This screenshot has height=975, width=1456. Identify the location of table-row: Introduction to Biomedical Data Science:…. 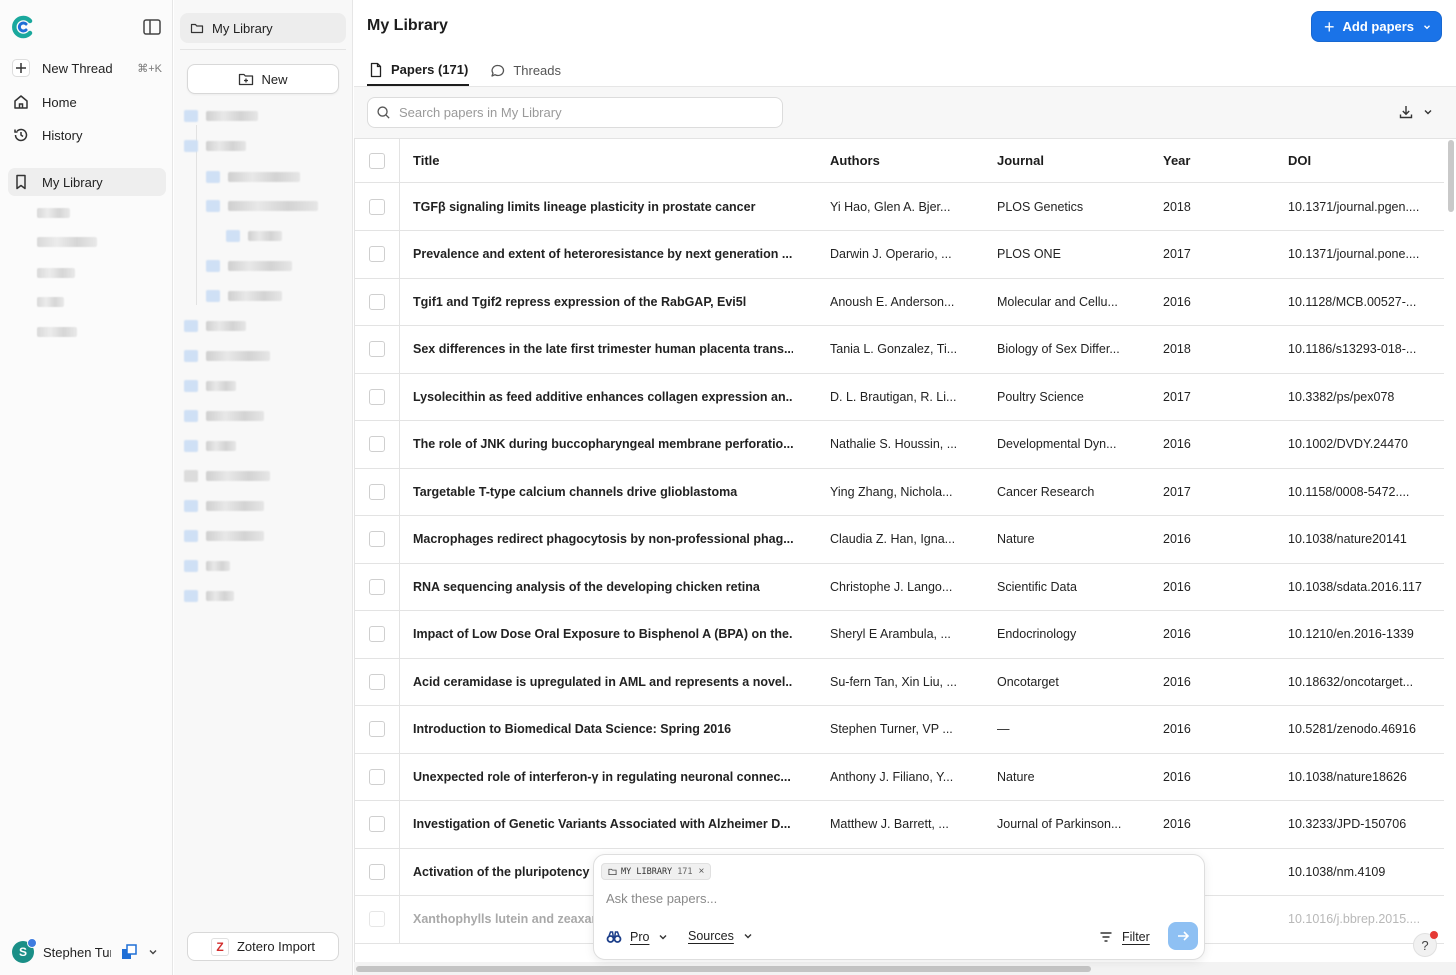
(899, 729).